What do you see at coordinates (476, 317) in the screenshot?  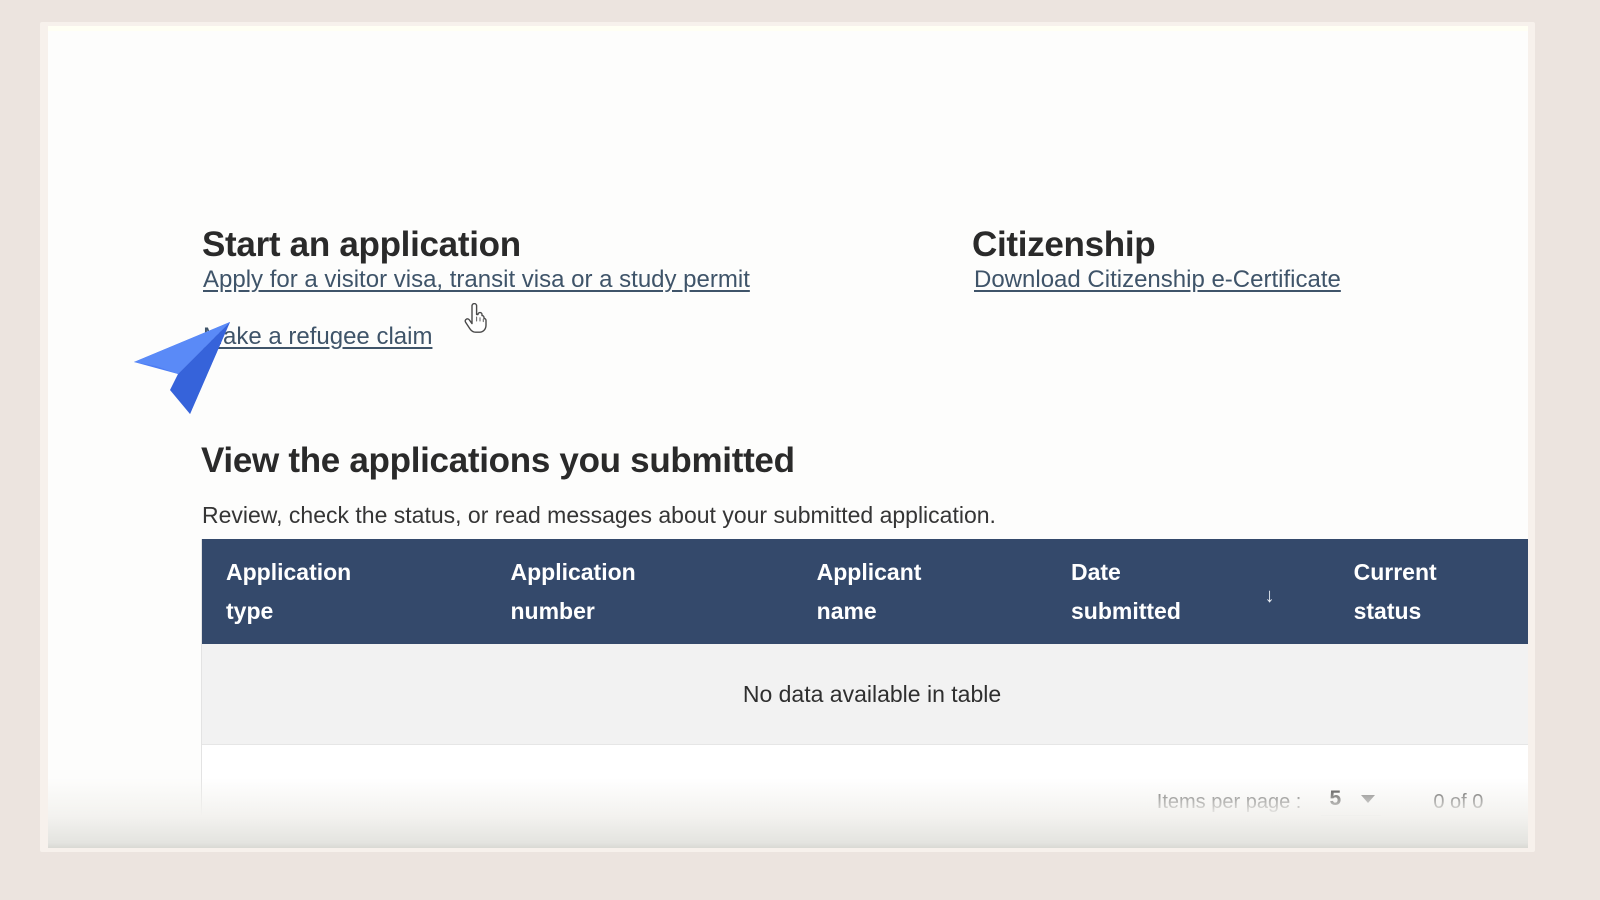 I see `pointing-hand-cursor` at bounding box center [476, 317].